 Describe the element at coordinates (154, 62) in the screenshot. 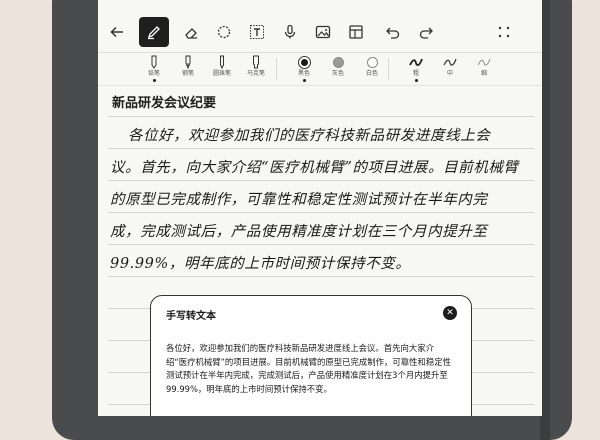

I see `pencil-icon` at that location.